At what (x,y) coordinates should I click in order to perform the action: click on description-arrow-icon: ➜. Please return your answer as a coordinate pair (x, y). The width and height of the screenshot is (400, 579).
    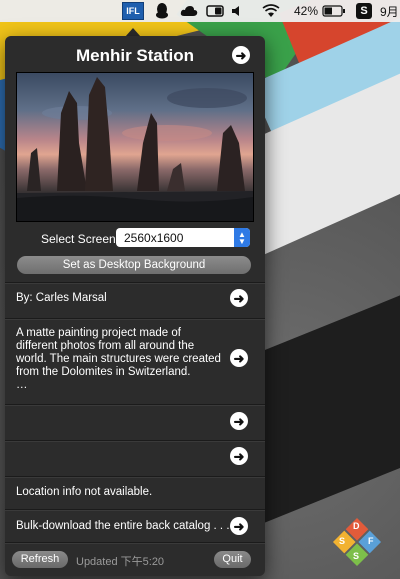
    Looking at the image, I should click on (239, 358).